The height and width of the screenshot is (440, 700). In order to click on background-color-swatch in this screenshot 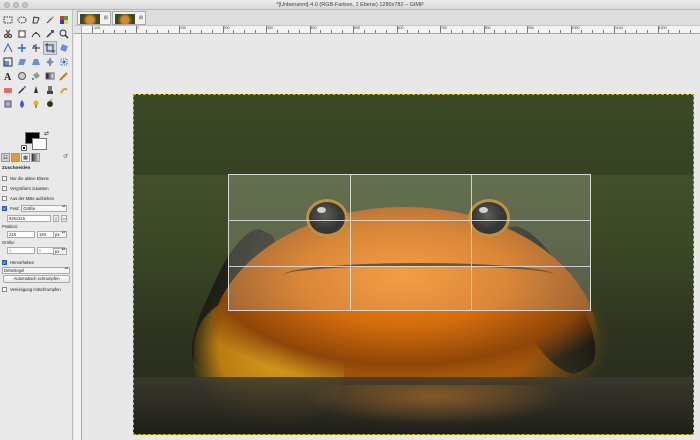, I will do `click(39, 144)`.